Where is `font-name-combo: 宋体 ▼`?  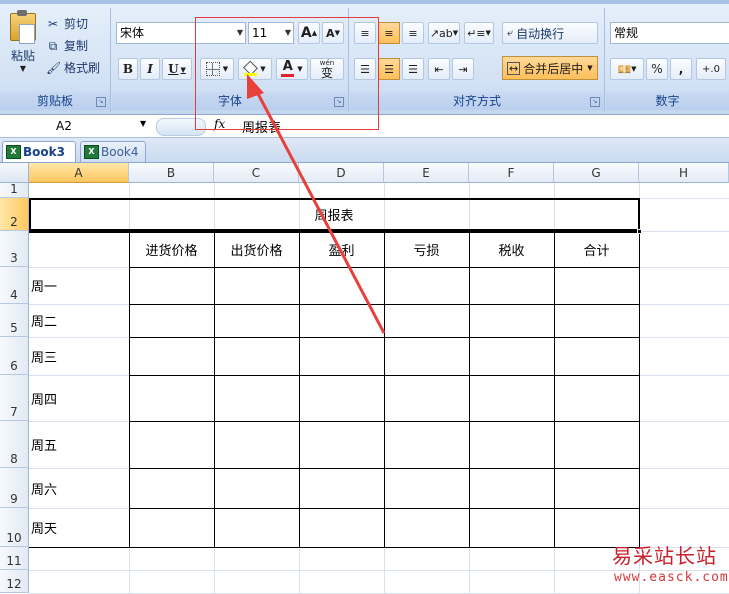
font-name-combo: 宋体 ▼ is located at coordinates (181, 33).